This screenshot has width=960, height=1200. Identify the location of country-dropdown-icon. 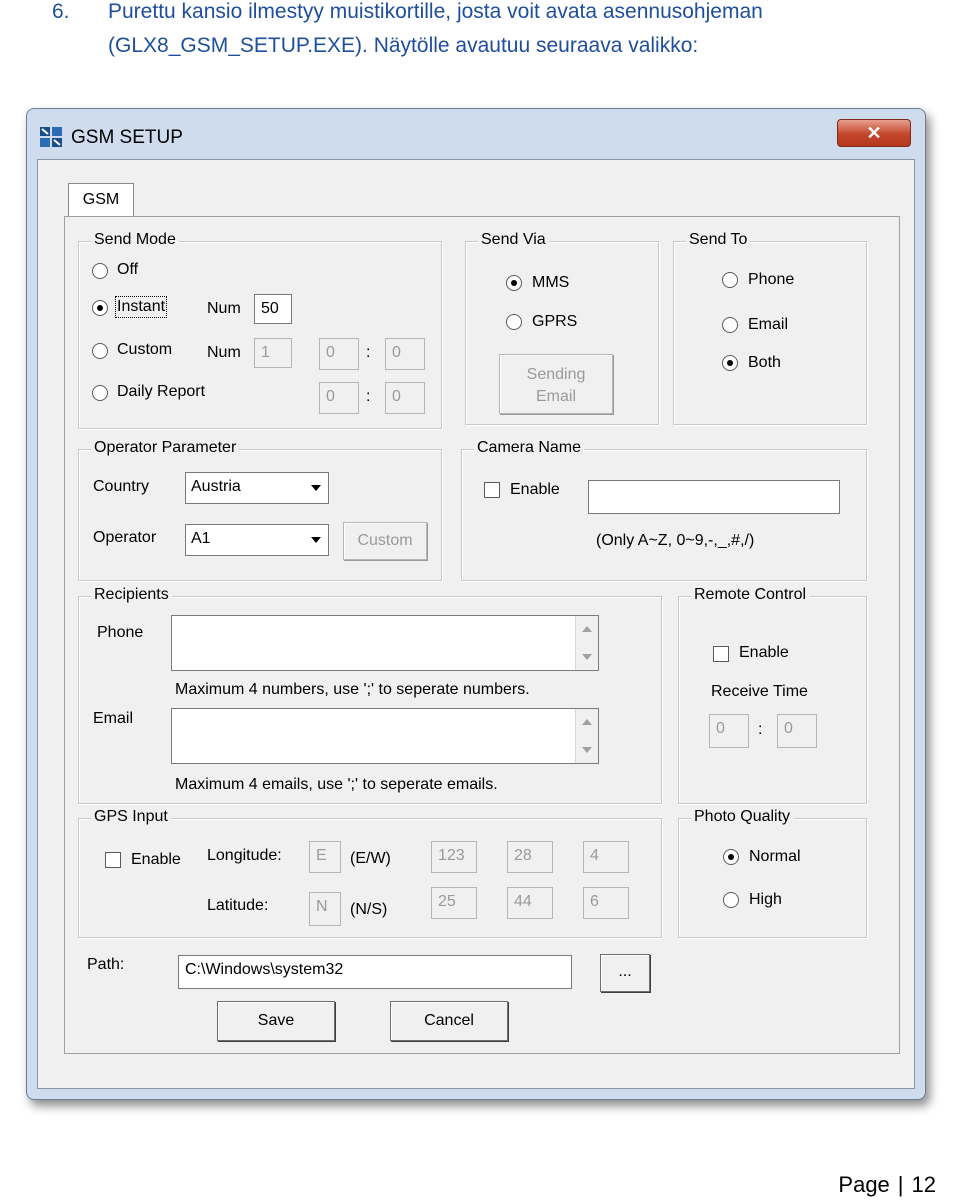
(316, 488).